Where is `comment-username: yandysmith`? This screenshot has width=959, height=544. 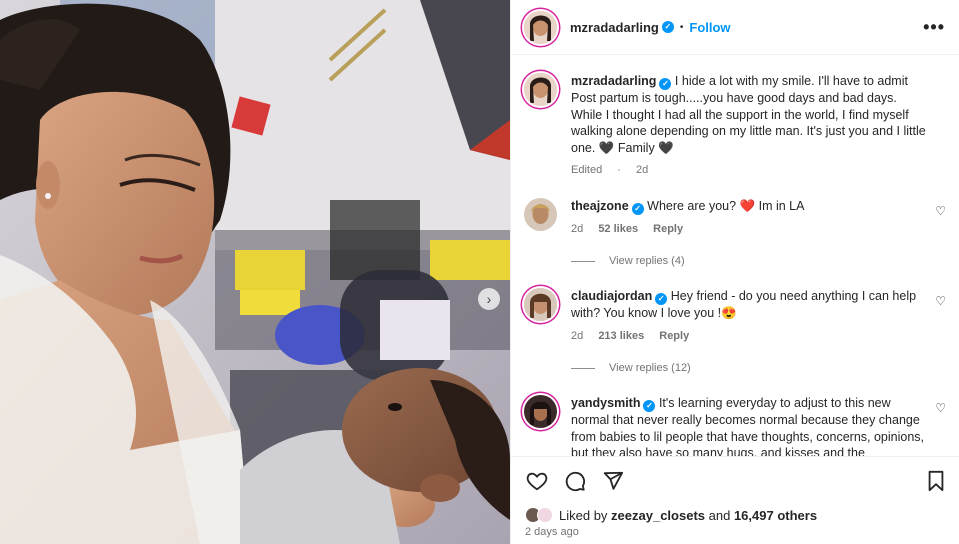
comment-username: yandysmith is located at coordinates (605, 403).